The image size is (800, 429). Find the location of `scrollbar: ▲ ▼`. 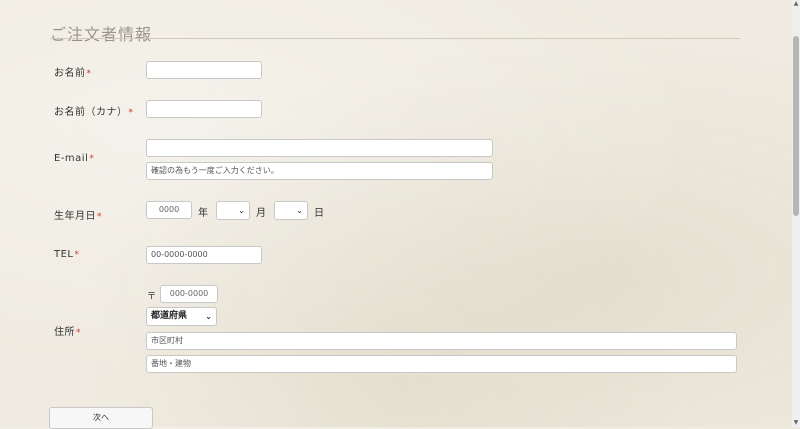

scrollbar: ▲ ▼ is located at coordinates (796, 213).